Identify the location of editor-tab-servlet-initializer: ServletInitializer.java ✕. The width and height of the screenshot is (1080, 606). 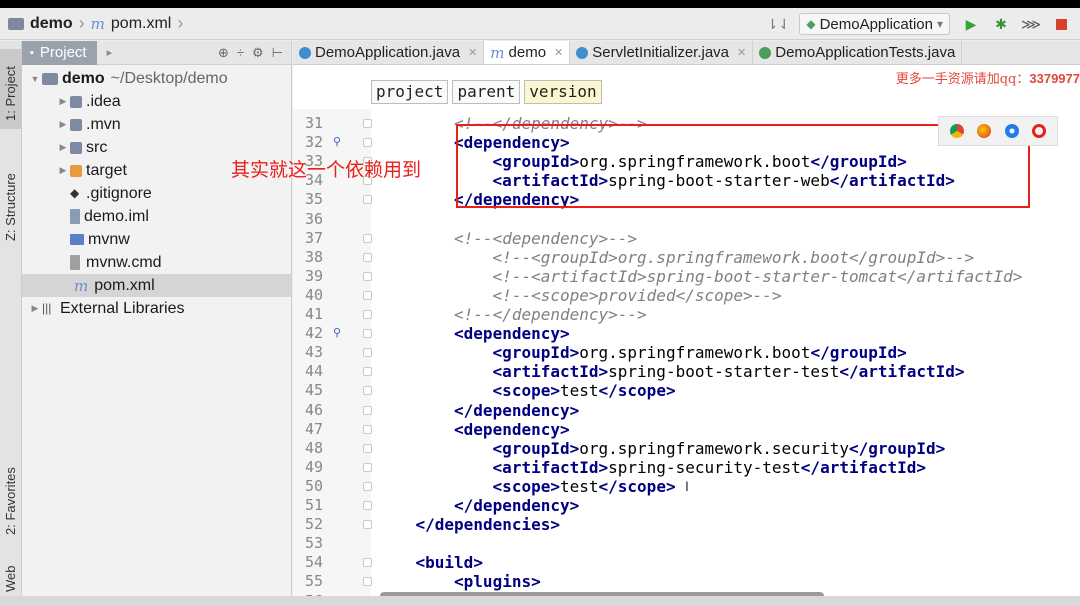
(662, 52).